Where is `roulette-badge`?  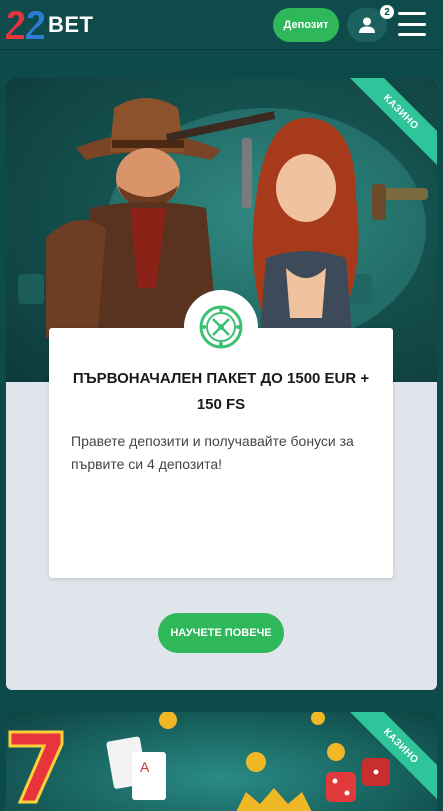 roulette-badge is located at coordinates (221, 327).